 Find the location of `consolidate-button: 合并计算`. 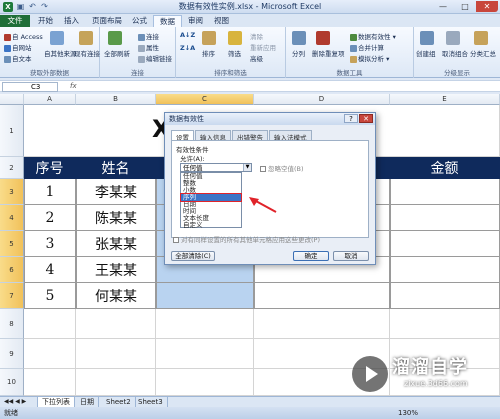

consolidate-button: 合并计算 is located at coordinates (367, 47).